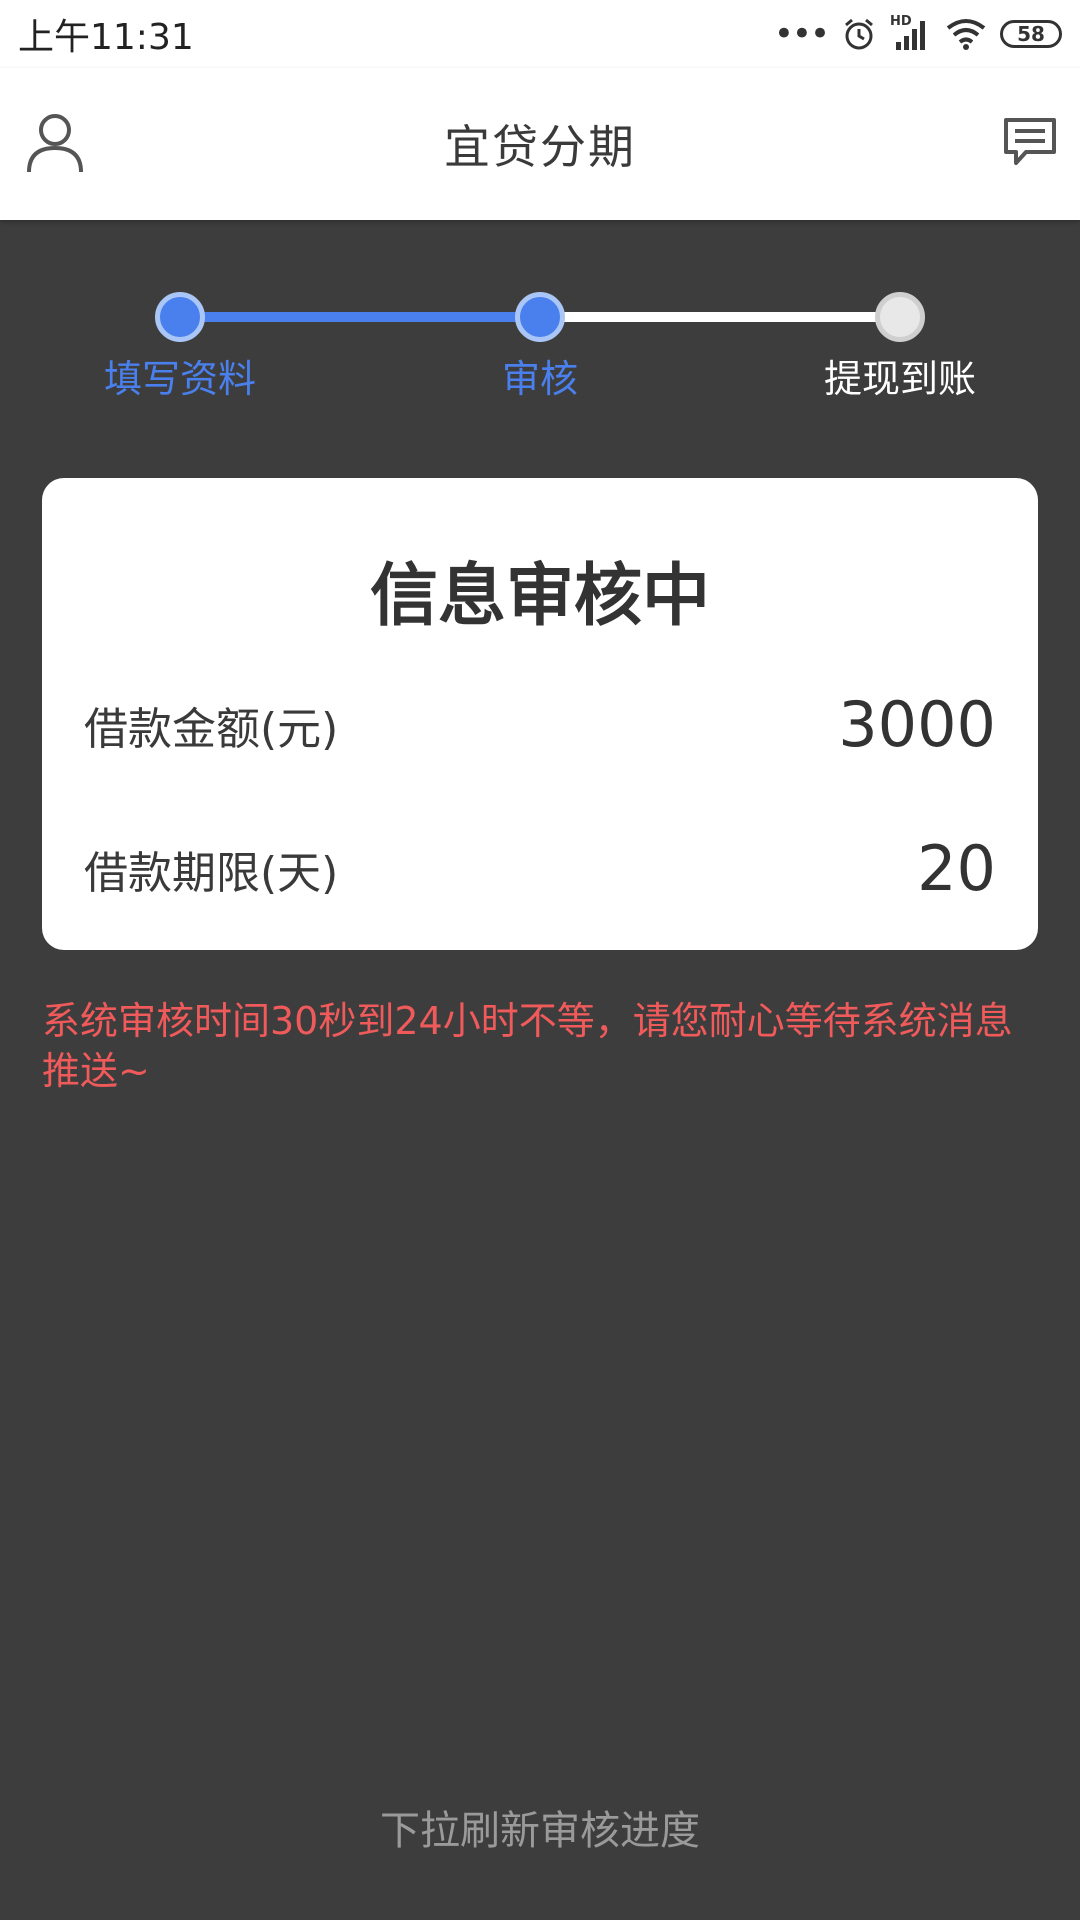  What do you see at coordinates (1030, 144) in the screenshot?
I see `message-icon` at bounding box center [1030, 144].